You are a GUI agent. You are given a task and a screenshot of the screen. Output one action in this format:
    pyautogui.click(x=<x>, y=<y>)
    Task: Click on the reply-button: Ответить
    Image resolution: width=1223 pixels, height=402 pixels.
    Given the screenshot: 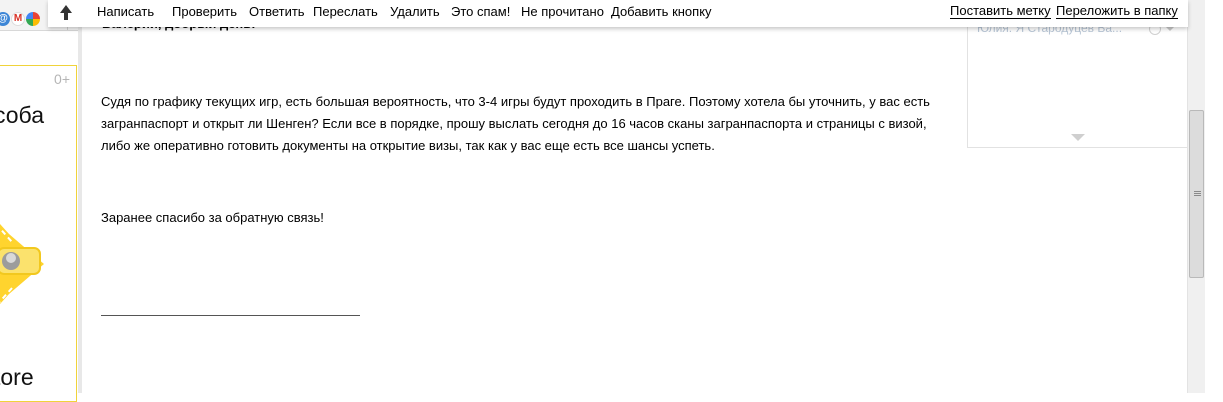 What is the action you would take?
    pyautogui.click(x=277, y=11)
    